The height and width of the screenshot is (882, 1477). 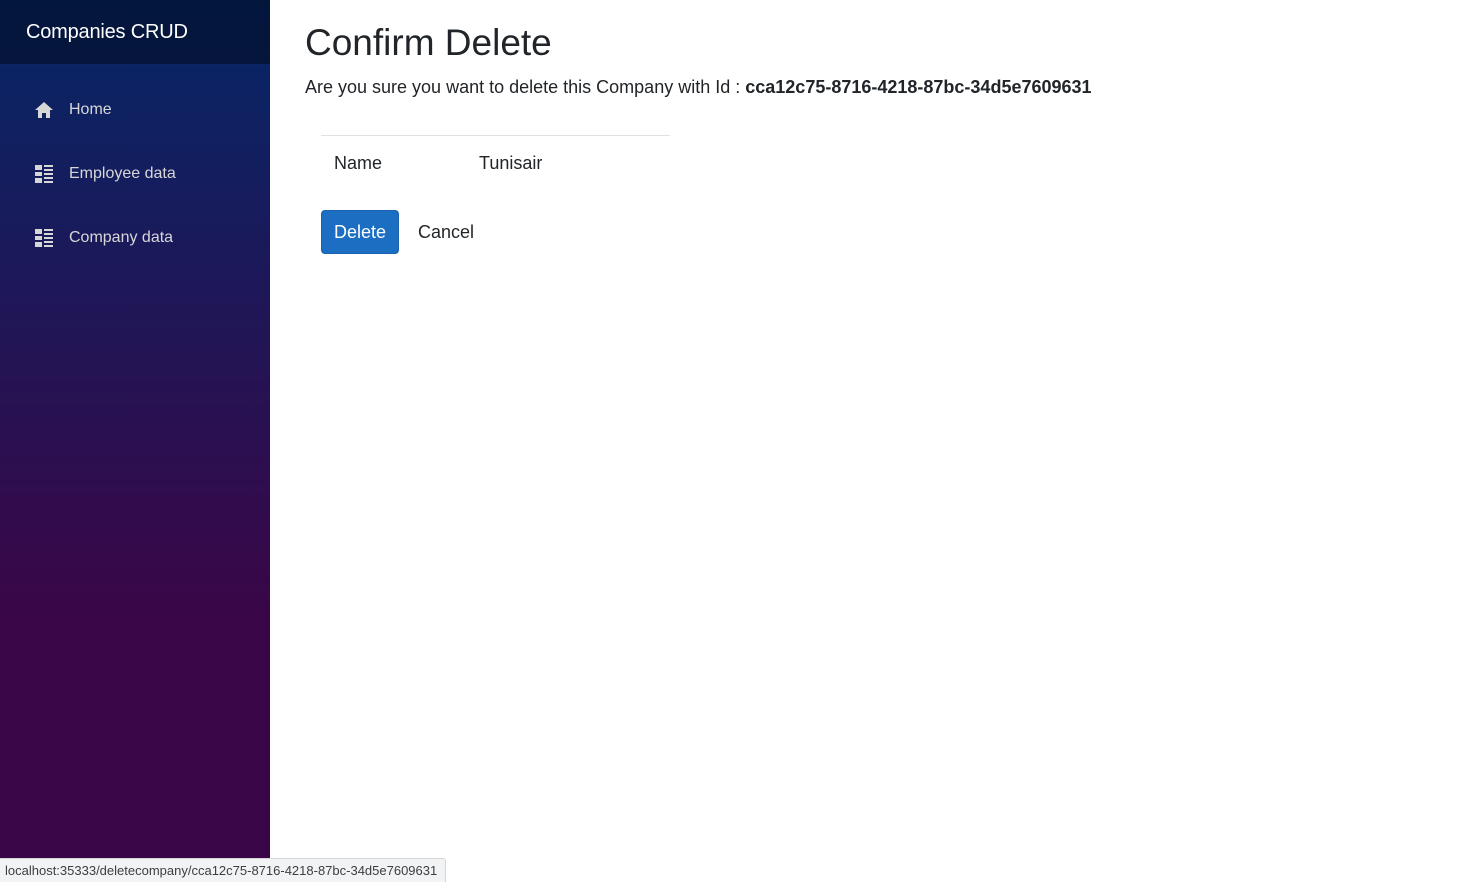 I want to click on sidebar-item-home: Home, so click(x=135, y=110).